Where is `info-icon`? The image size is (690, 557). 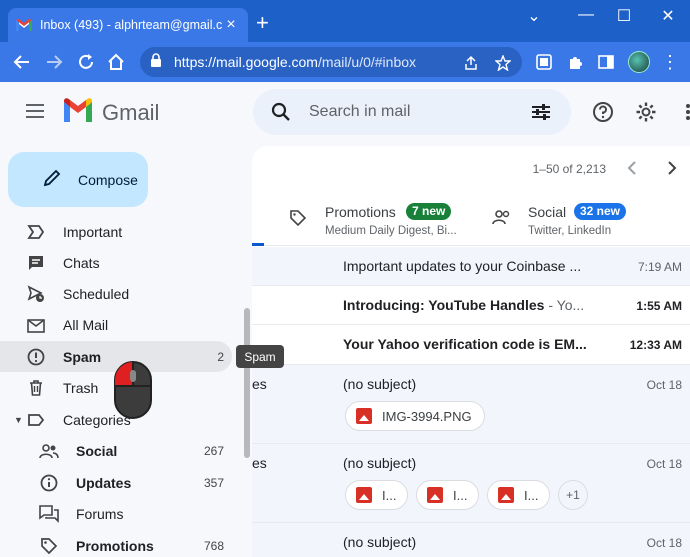 info-icon is located at coordinates (49, 483).